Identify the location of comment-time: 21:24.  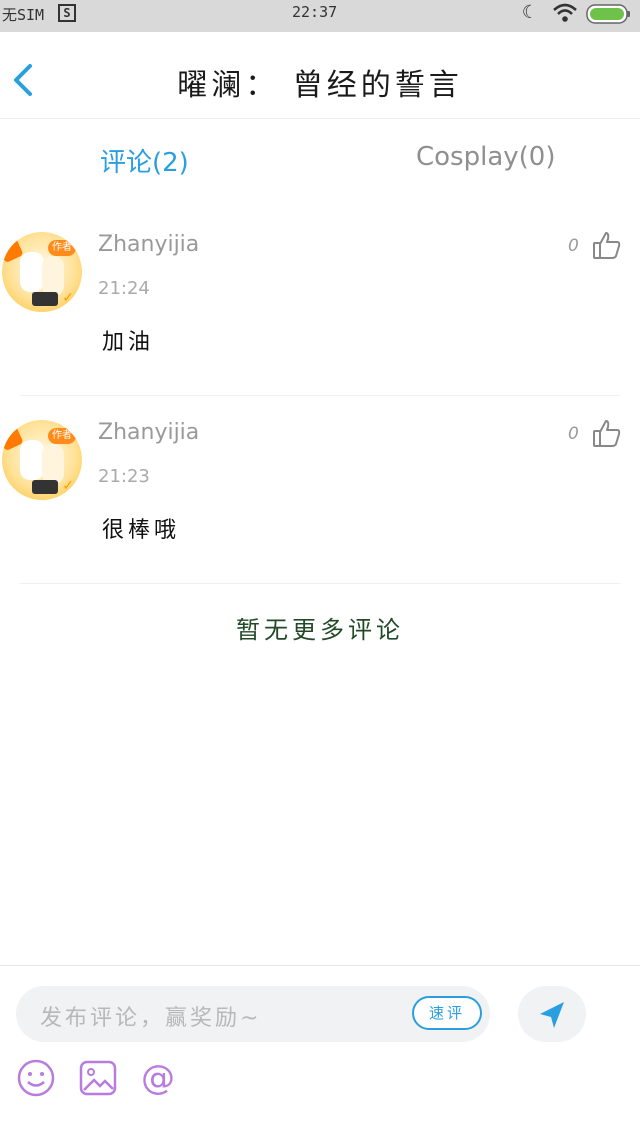
(124, 288).